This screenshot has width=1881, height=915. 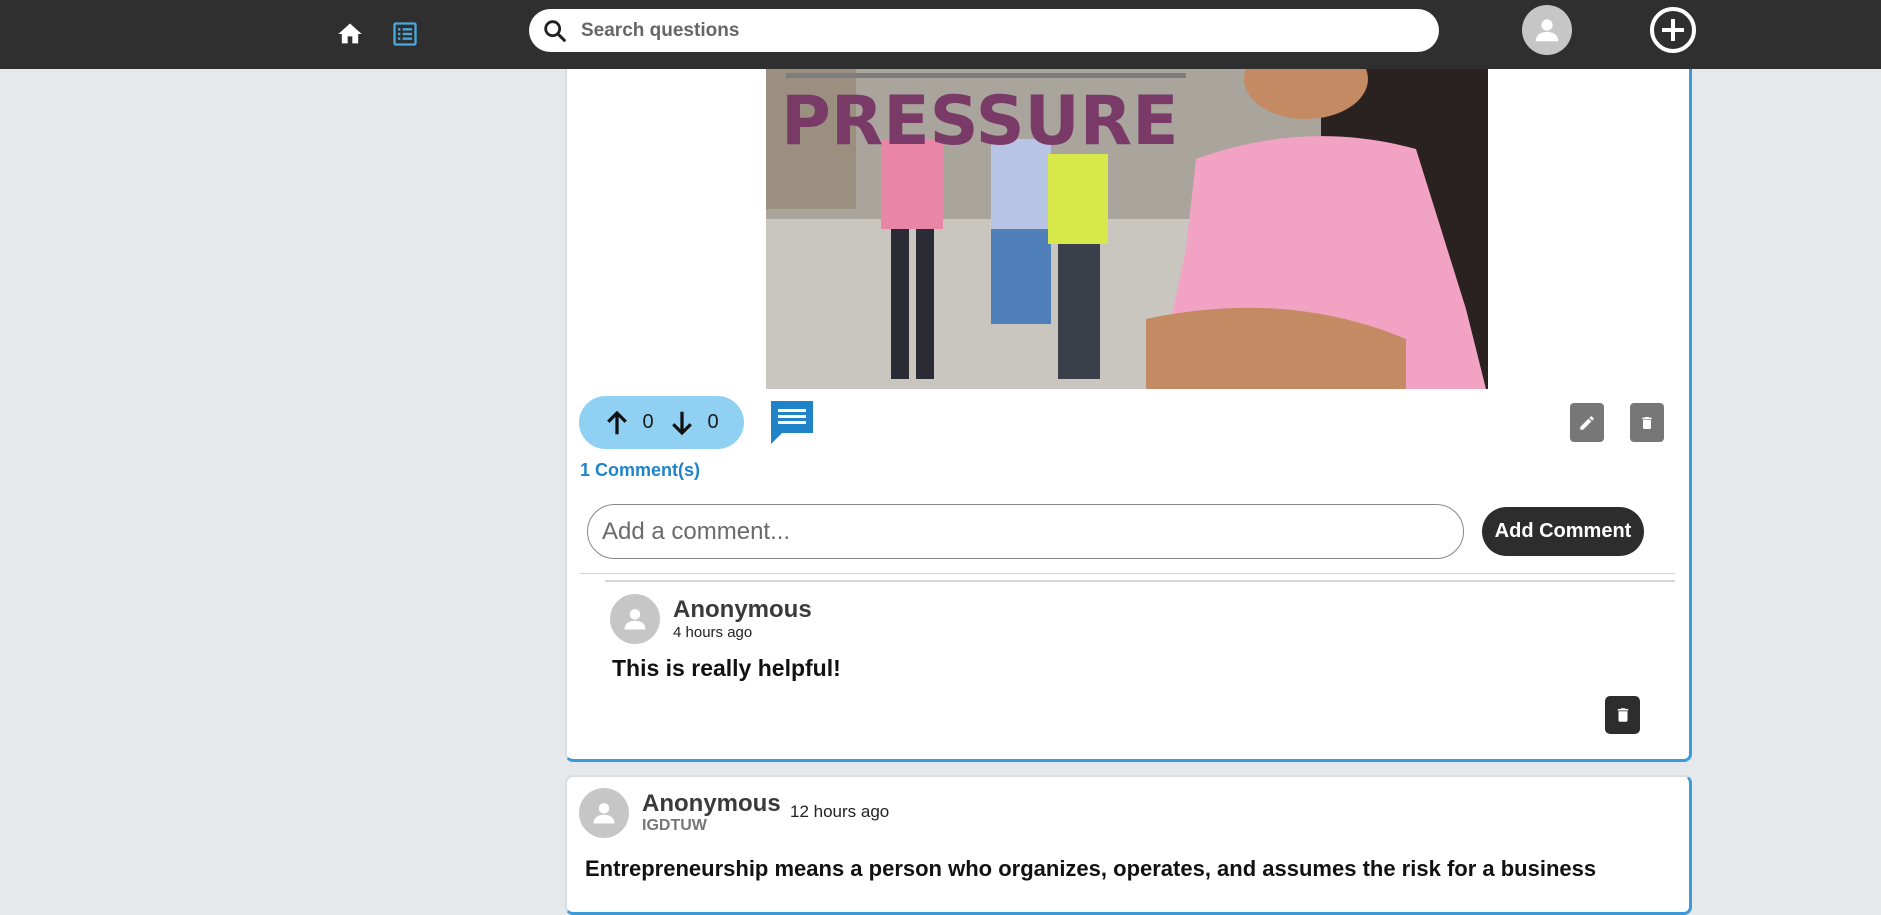 I want to click on pencil-icon, so click(x=1587, y=422).